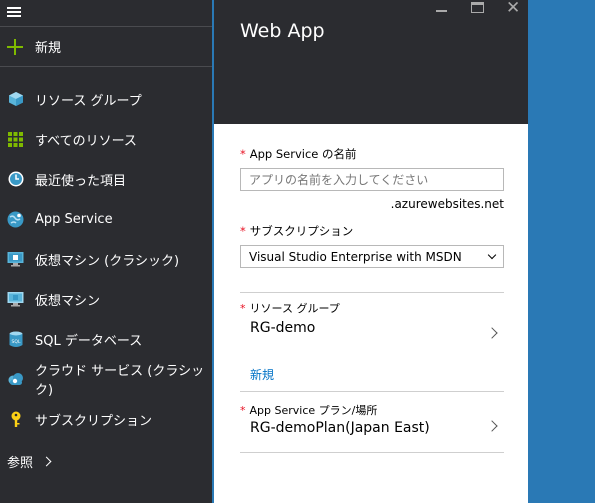 The width and height of the screenshot is (595, 503). Describe the element at coordinates (447, 204) in the screenshot. I see `domain-suffix: .azurewebsites.net` at that location.